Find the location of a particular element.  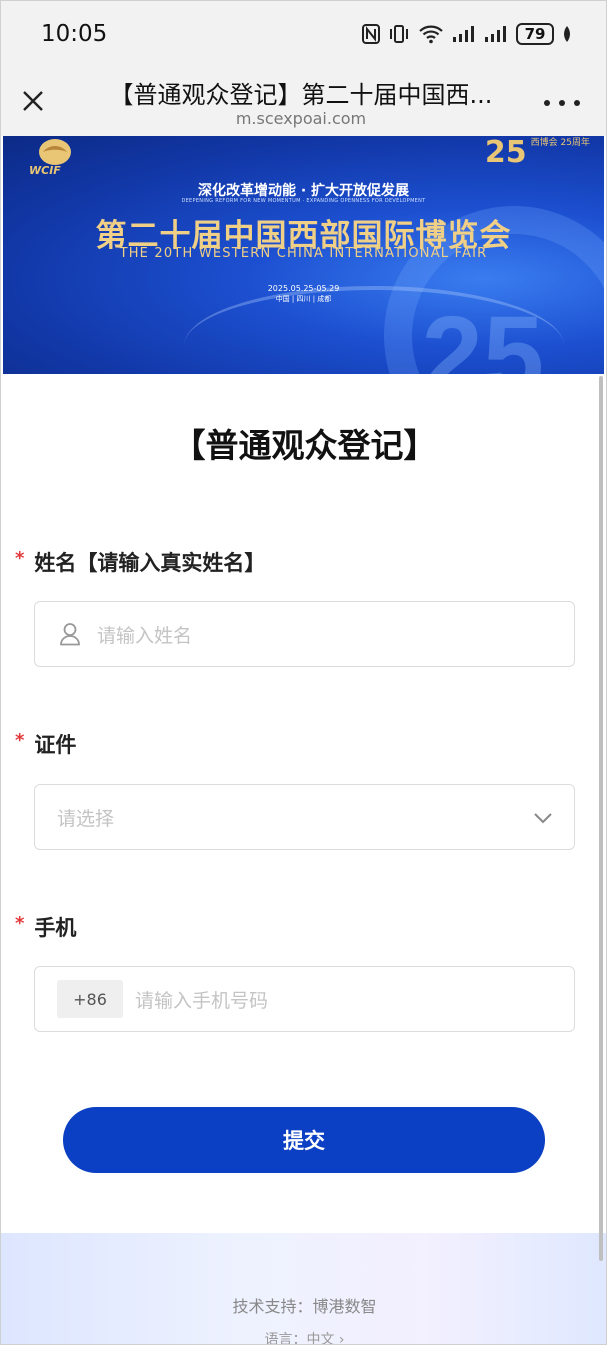

anniversary-text: 西博会 25周年 is located at coordinates (560, 143).